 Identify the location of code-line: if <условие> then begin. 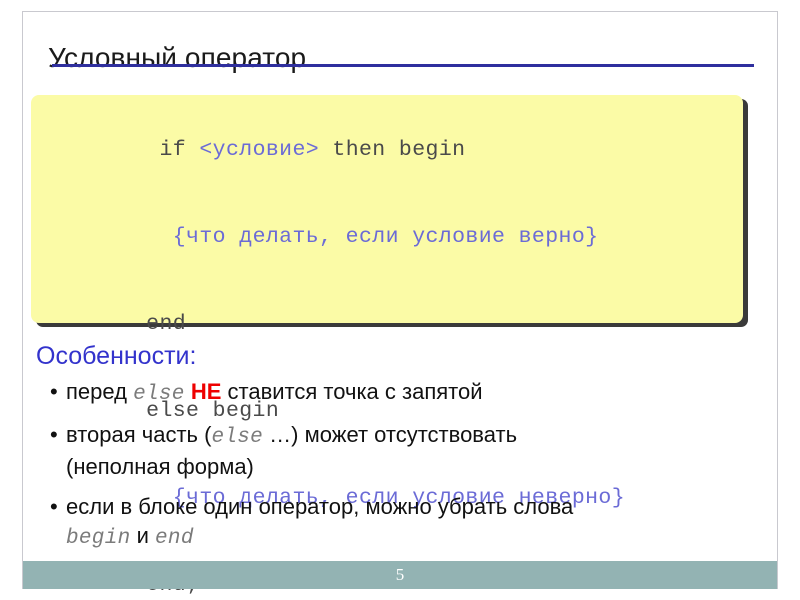
(387, 150).